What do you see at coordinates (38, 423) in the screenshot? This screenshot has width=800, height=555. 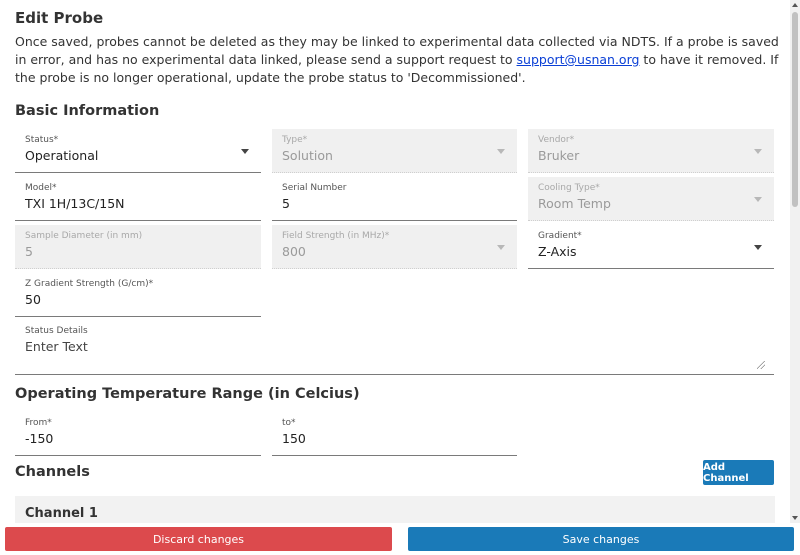 I see `temperature-from-label: From*` at bounding box center [38, 423].